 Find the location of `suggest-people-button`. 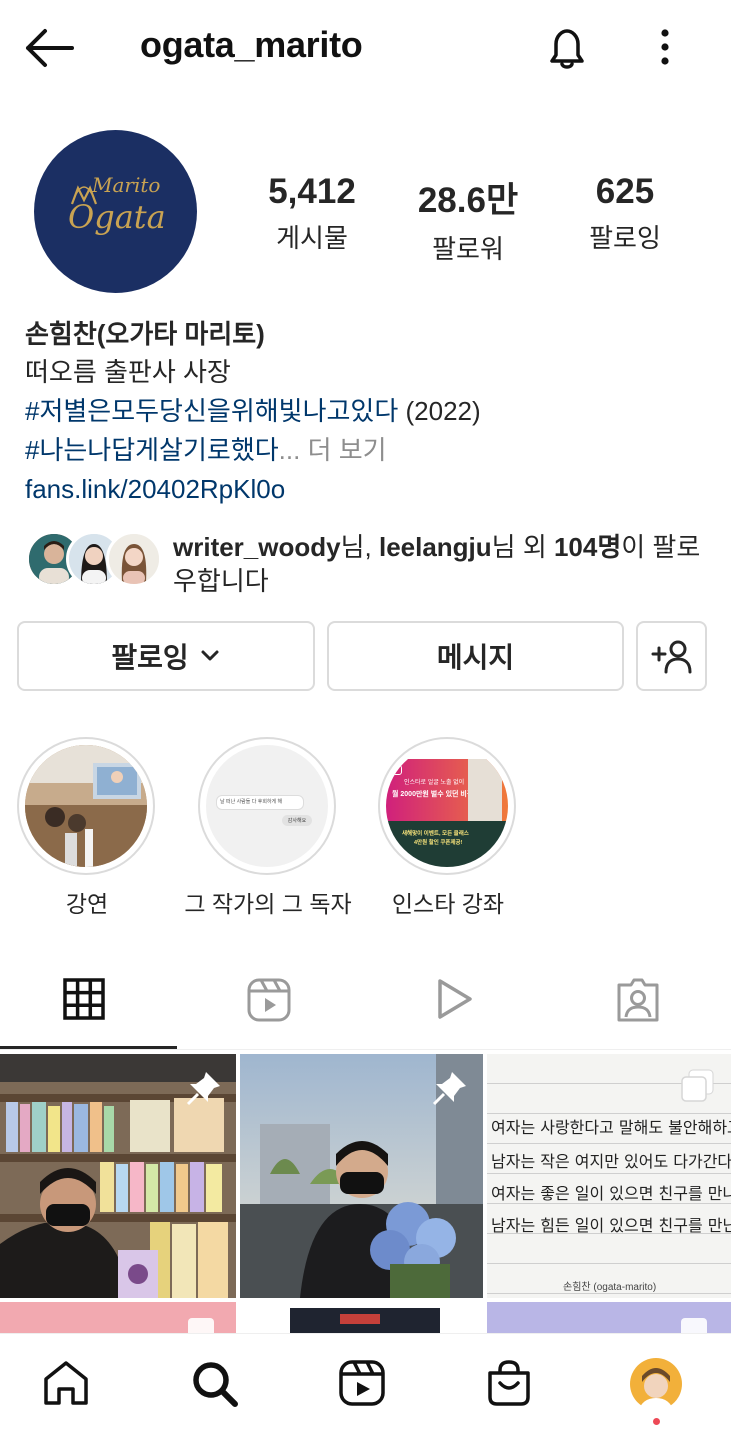

suggest-people-button is located at coordinates (671, 656).